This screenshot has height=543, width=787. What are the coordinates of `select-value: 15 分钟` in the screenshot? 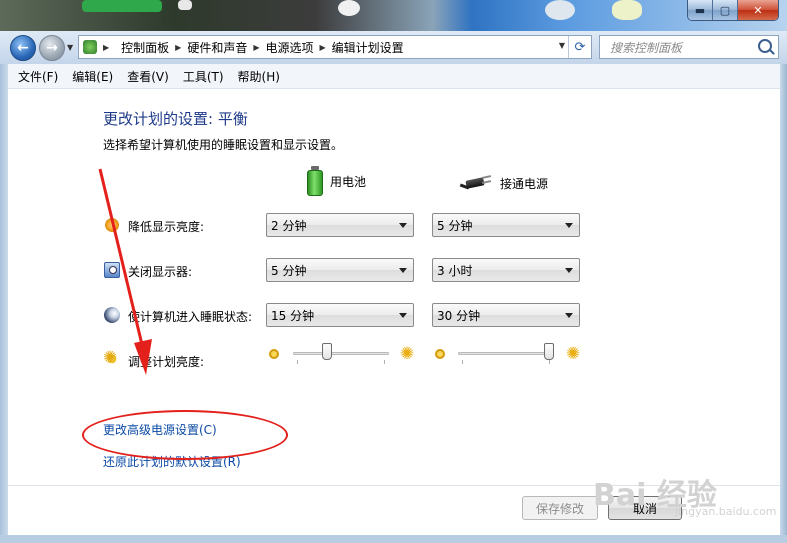 It's located at (293, 315).